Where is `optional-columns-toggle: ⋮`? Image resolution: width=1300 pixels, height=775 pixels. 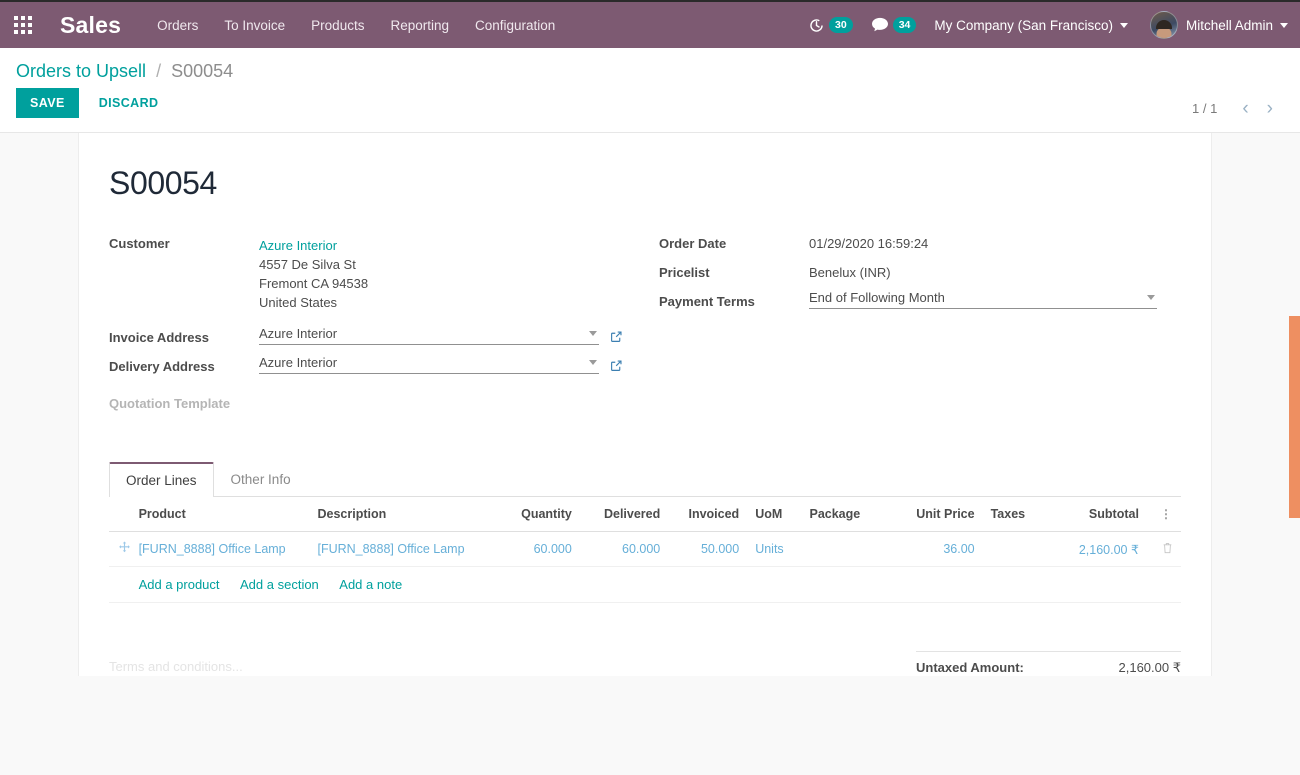
optional-columns-toggle: ⋮ is located at coordinates (1163, 514).